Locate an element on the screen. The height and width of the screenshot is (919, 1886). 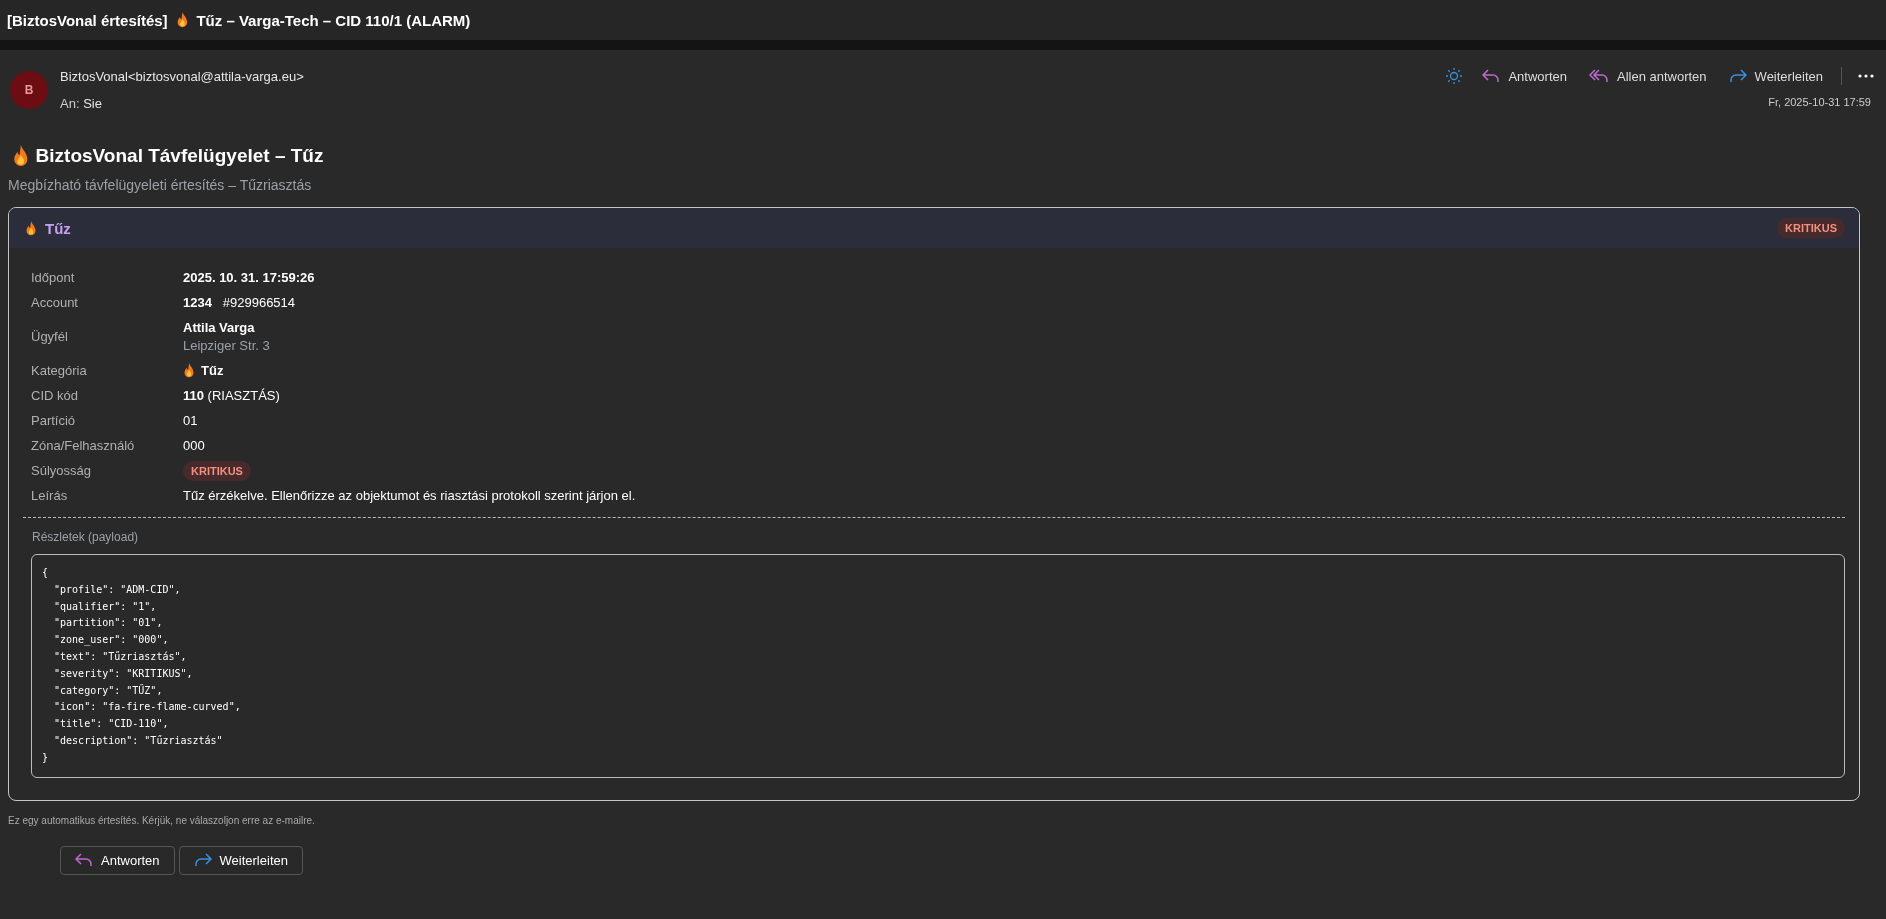
field-value: Tűz is located at coordinates (212, 370).